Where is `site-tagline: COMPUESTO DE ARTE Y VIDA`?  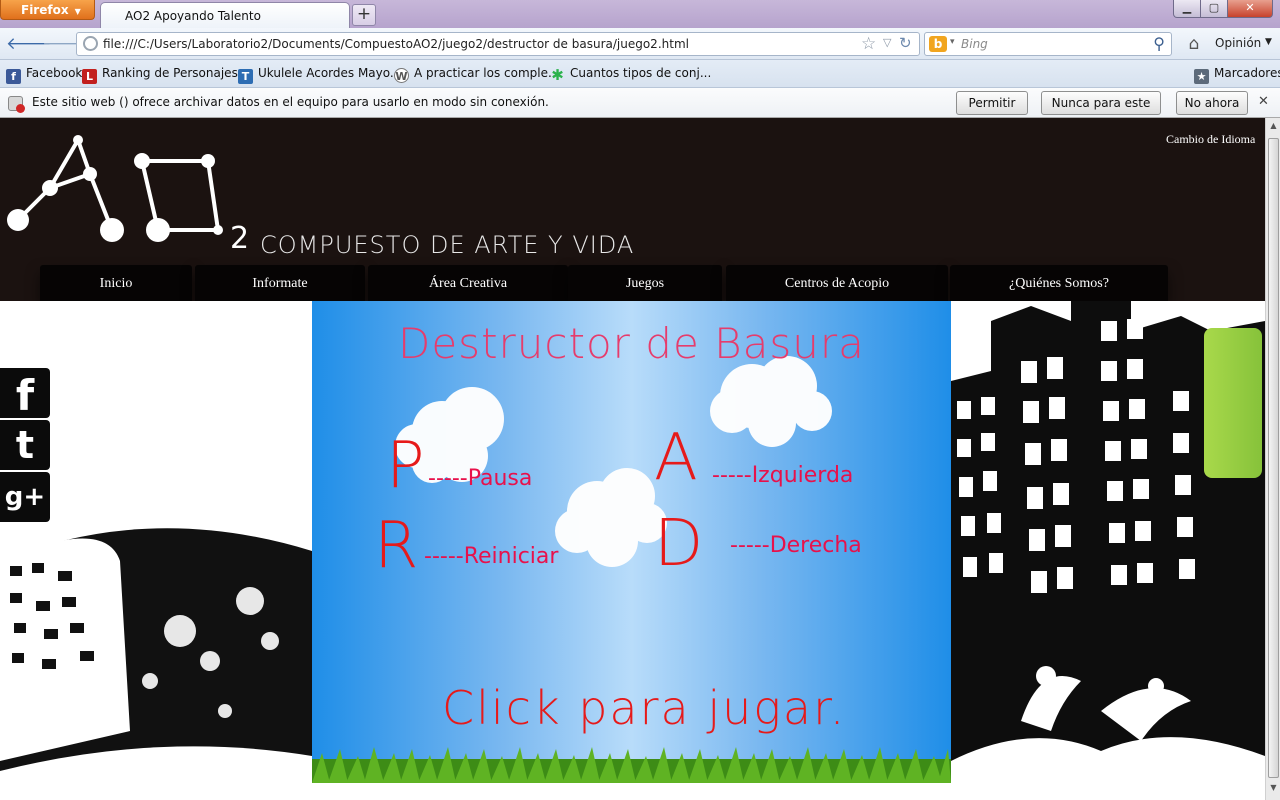
site-tagline: COMPUESTO DE ARTE Y VIDA is located at coordinates (447, 245).